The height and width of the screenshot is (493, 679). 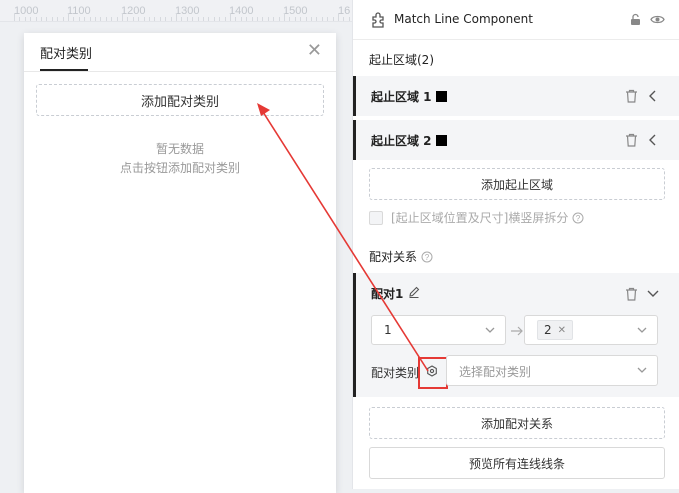 What do you see at coordinates (133, 11) in the screenshot?
I see `ruler-label: 1200` at bounding box center [133, 11].